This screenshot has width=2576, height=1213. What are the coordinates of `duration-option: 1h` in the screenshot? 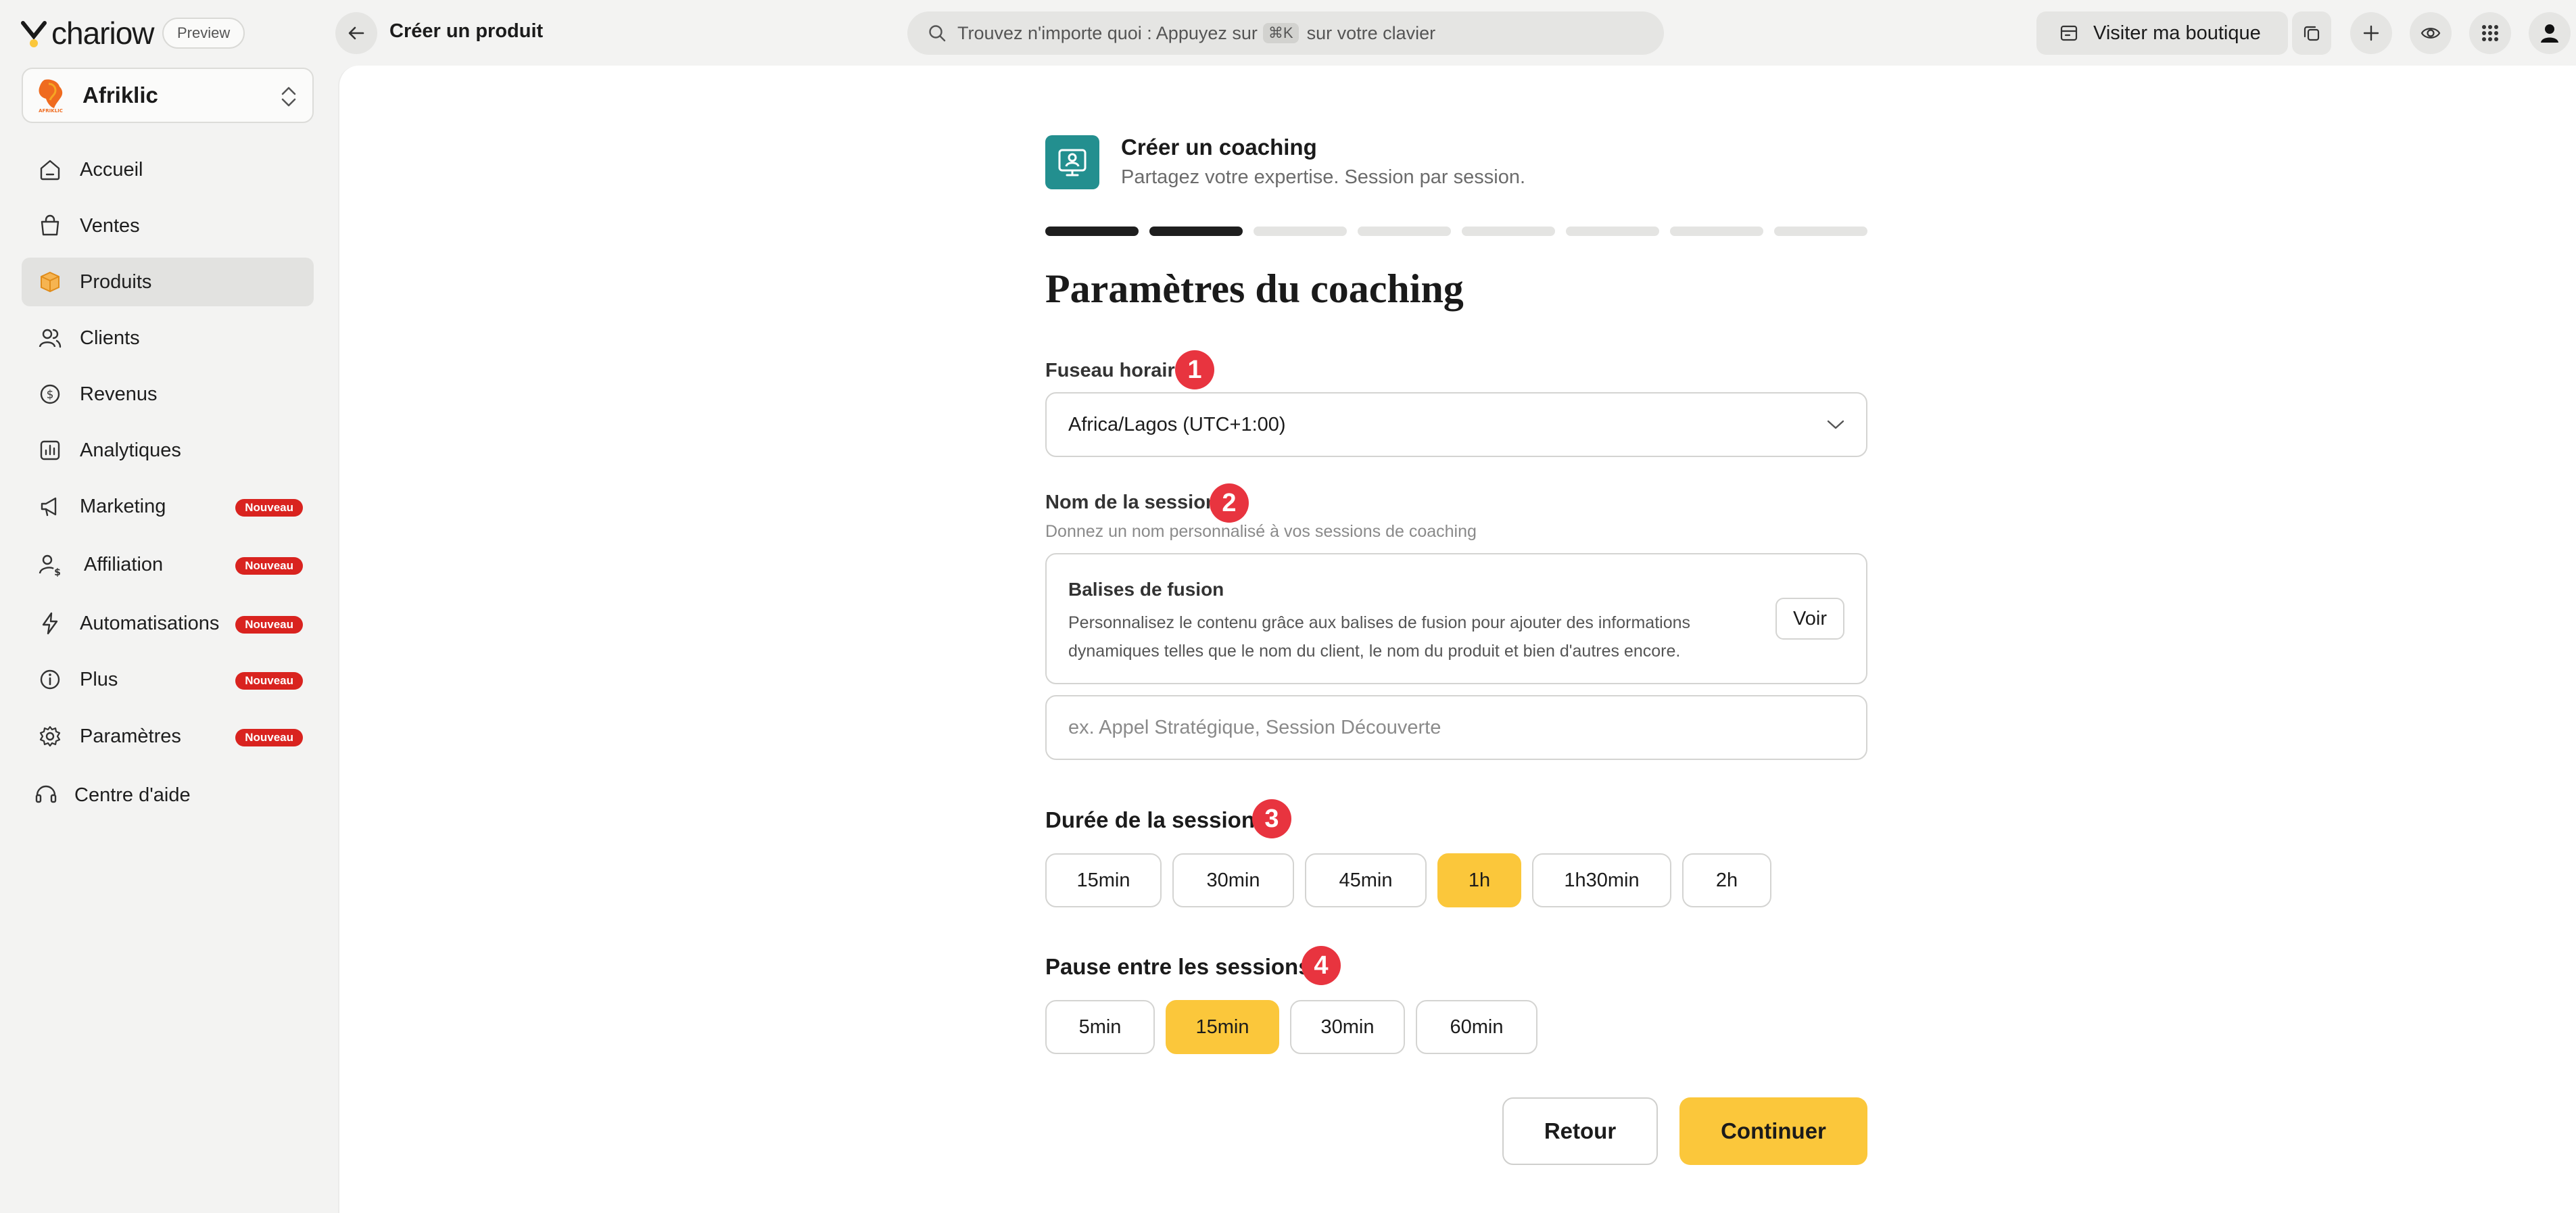 It's located at (1479, 880).